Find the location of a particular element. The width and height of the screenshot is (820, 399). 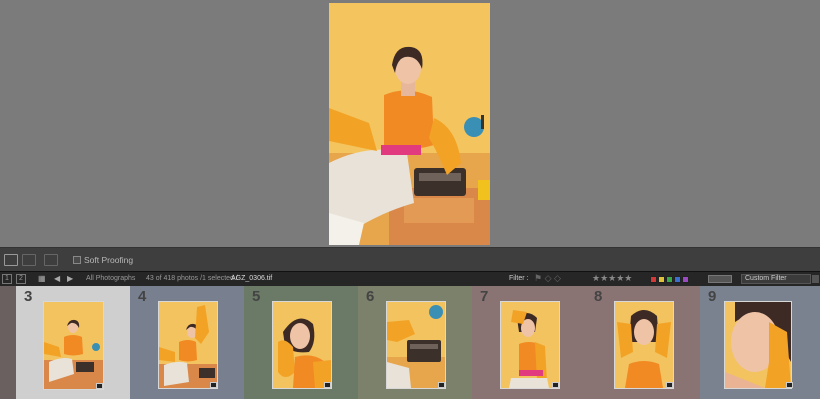

flag-icon: ⚑ ◇ ◇ is located at coordinates (547, 278).